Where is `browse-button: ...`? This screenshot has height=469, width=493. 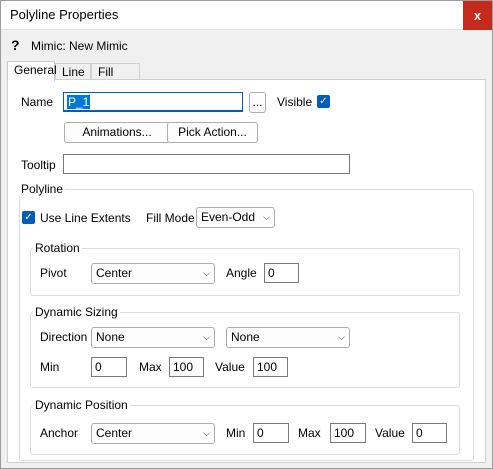 browse-button: ... is located at coordinates (257, 102).